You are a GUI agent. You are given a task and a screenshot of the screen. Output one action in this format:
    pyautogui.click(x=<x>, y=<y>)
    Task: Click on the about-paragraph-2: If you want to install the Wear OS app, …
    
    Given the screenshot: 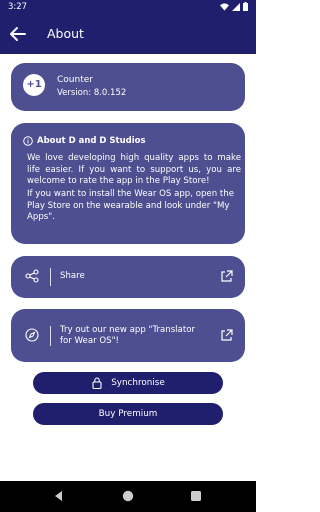 What is the action you would take?
    pyautogui.click(x=130, y=205)
    